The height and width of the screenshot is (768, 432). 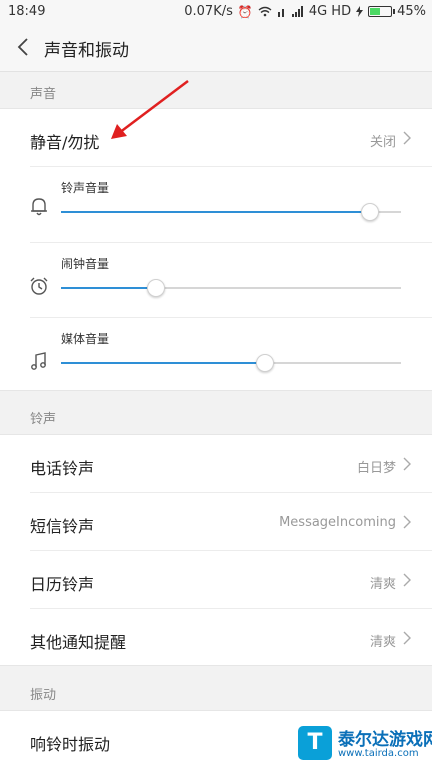 I want to click on status-icons: 0.07K/s ⏰ 4G HD 45%, so click(x=305, y=11).